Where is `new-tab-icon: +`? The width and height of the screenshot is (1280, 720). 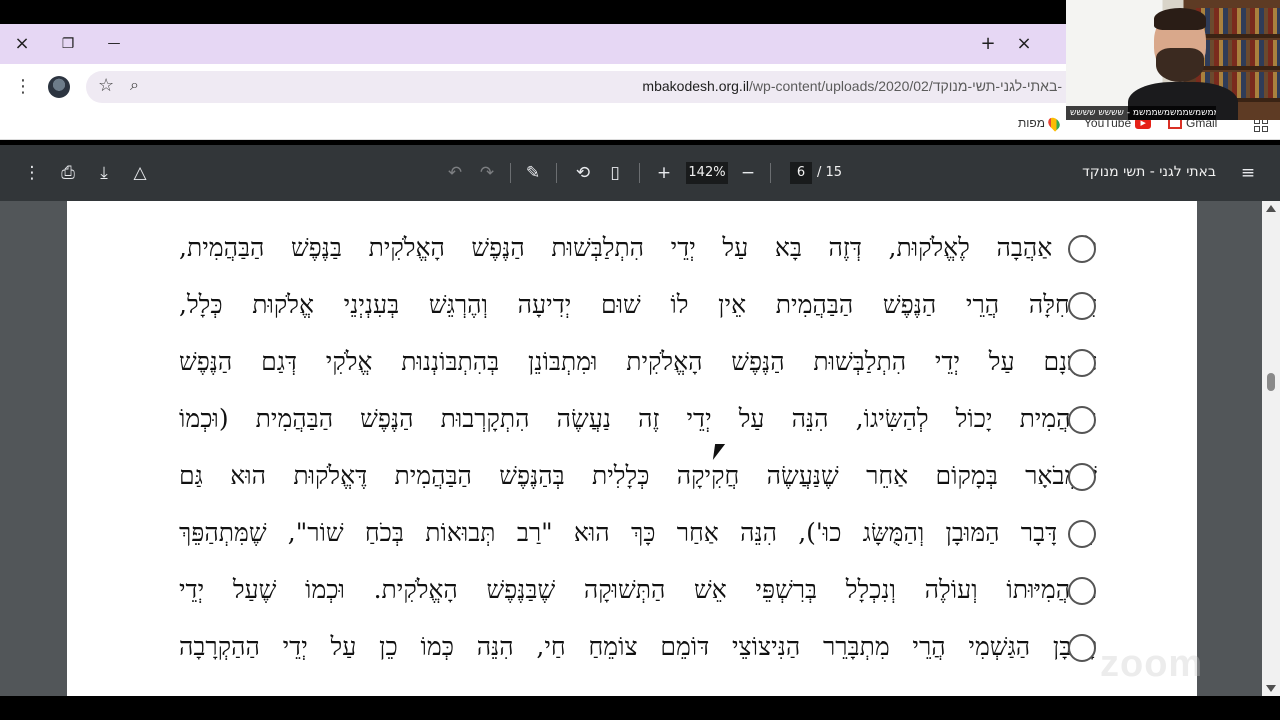
new-tab-icon: + is located at coordinates (988, 44).